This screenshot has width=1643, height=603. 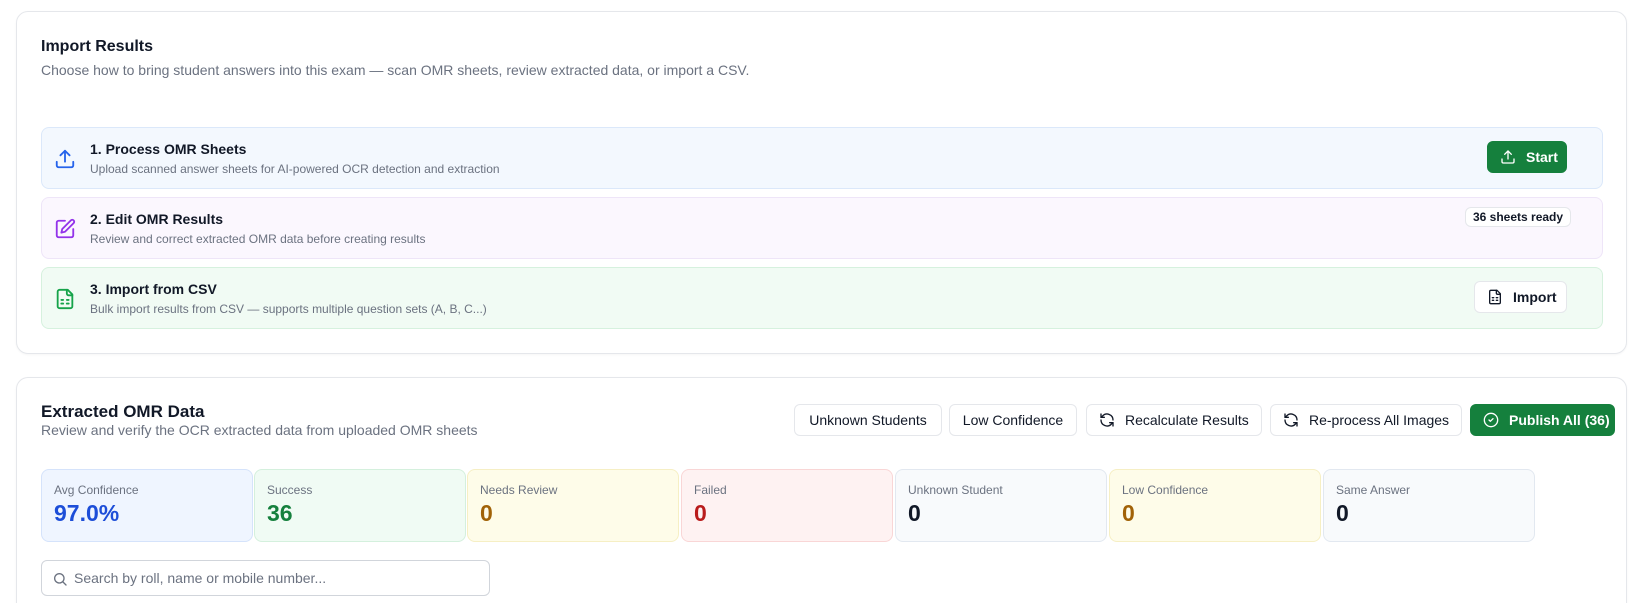 I want to click on sheets-ready-badge: 36 sheets ready, so click(x=1518, y=217).